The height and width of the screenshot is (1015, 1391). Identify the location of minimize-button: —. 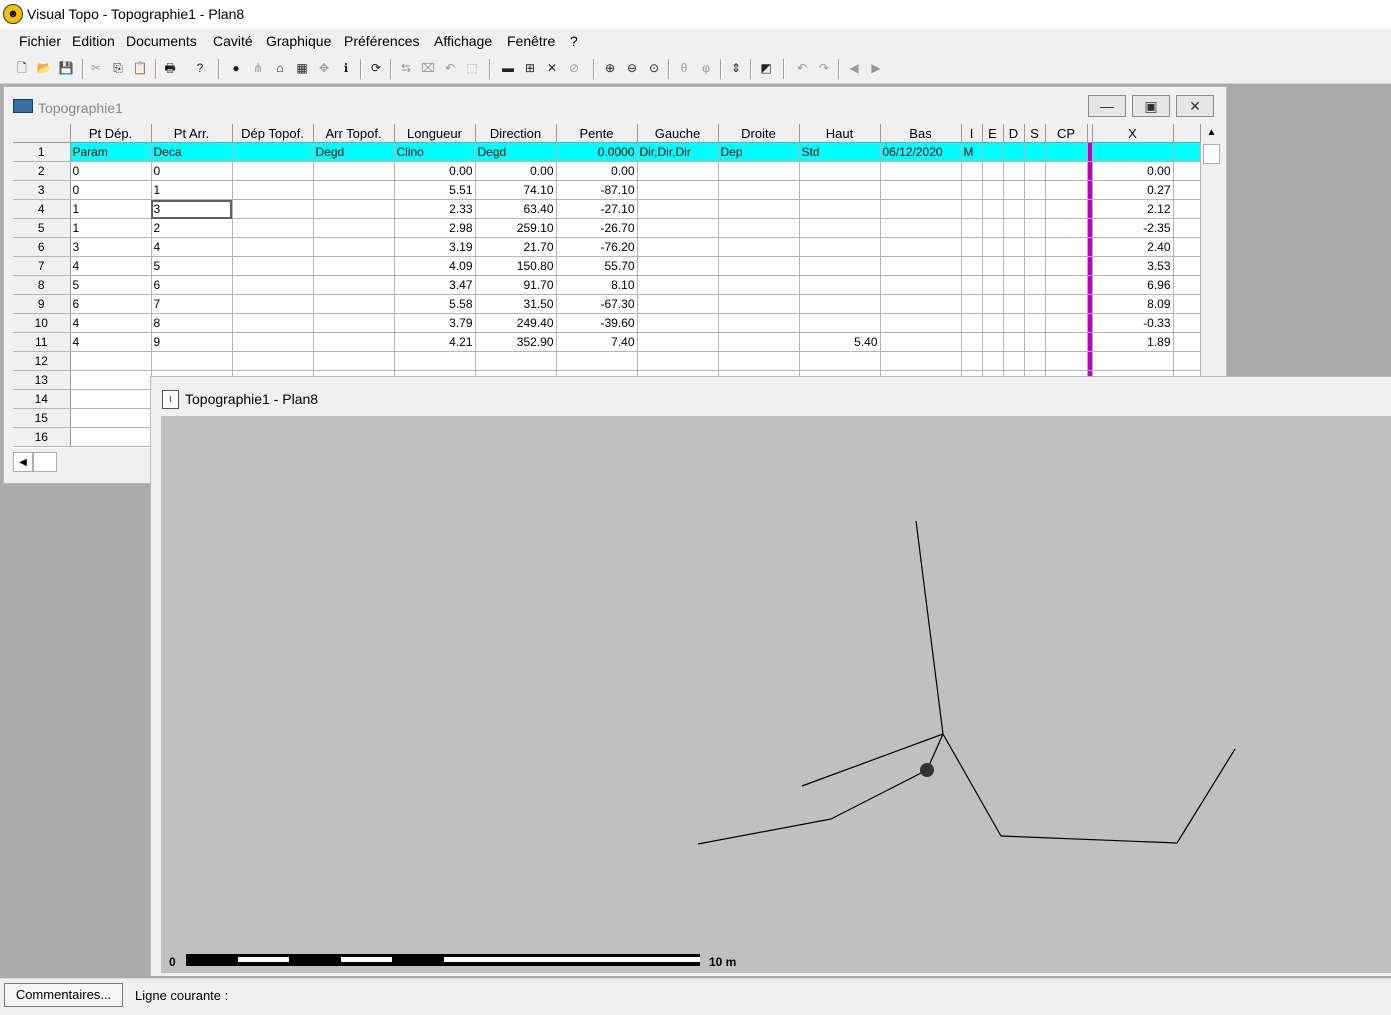
(1107, 106).